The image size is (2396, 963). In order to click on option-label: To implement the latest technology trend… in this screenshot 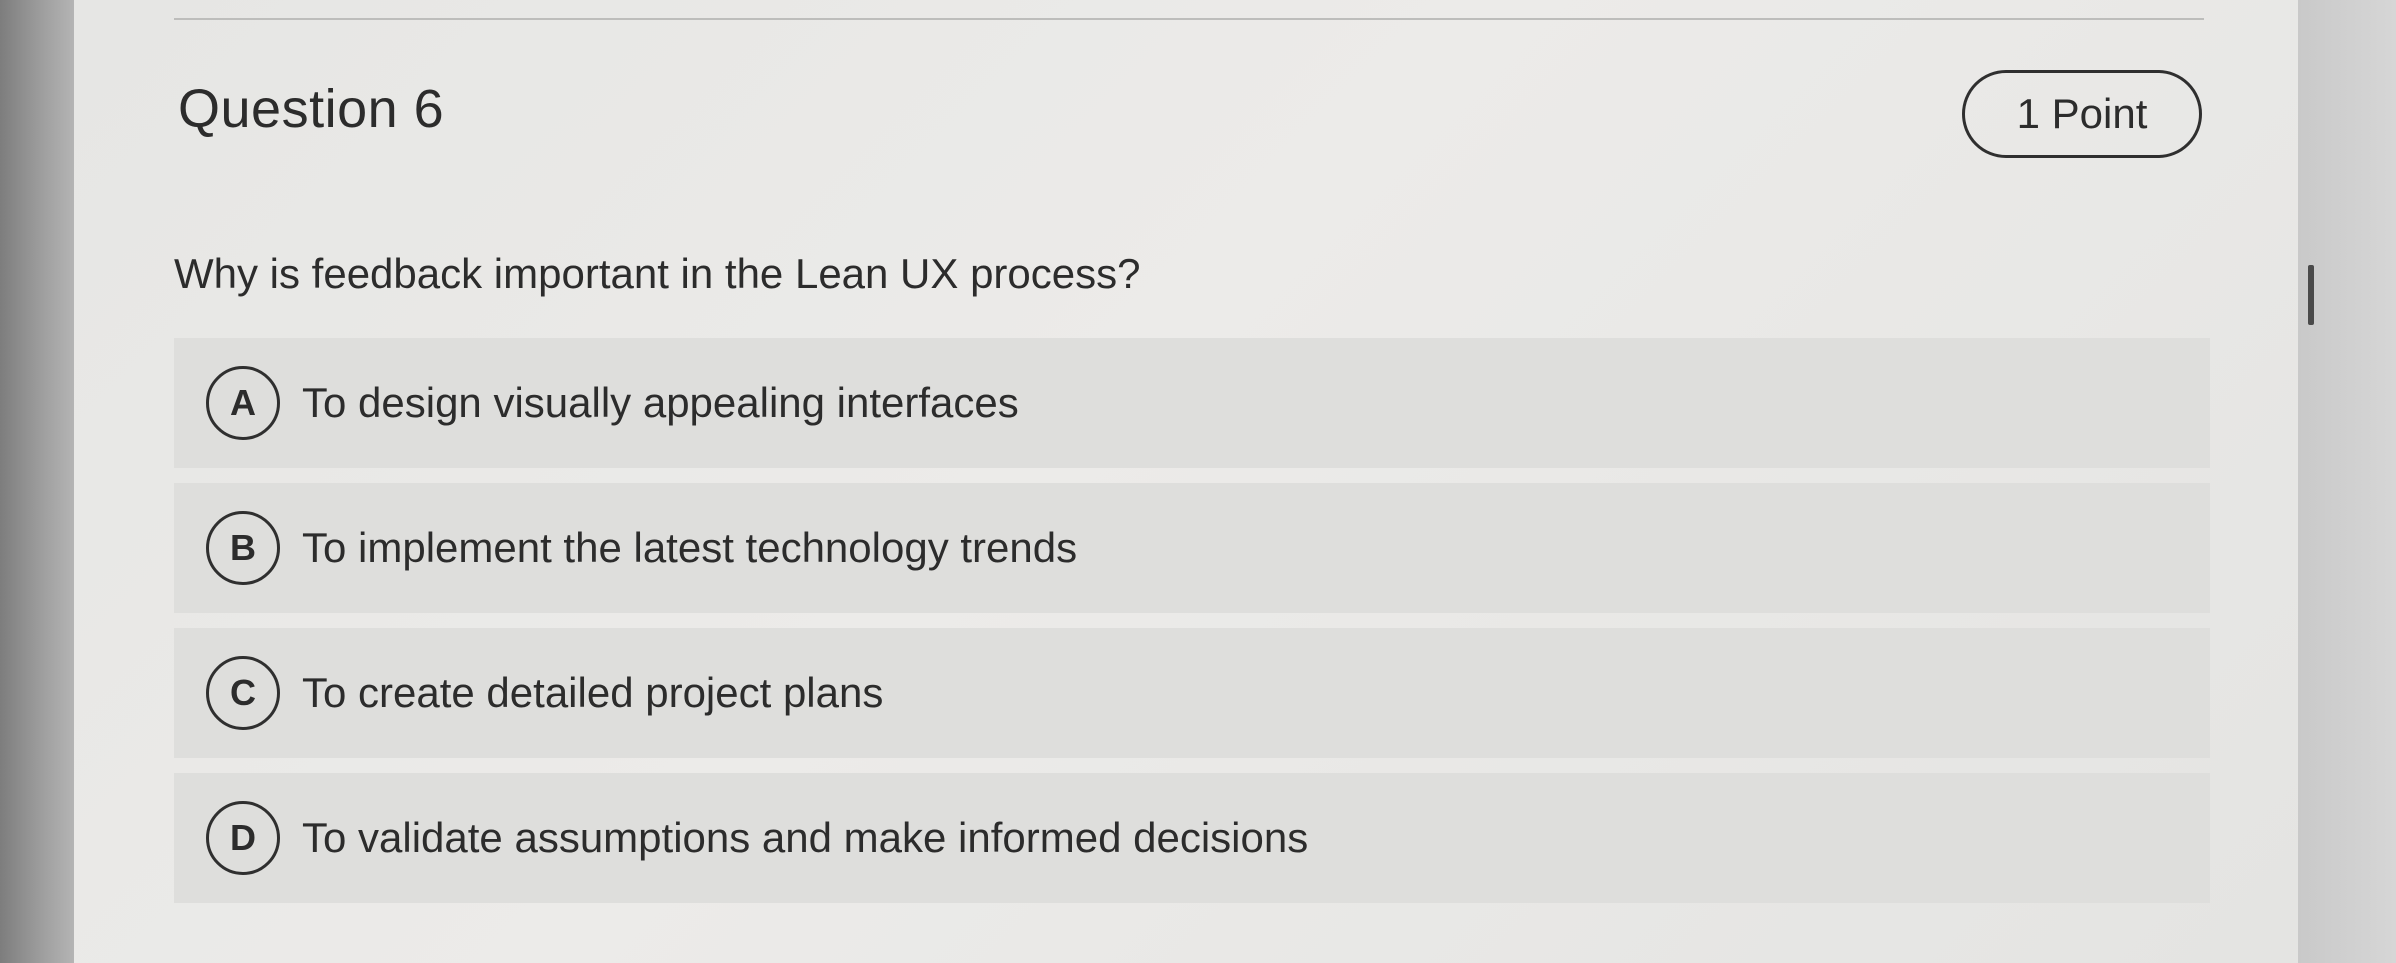, I will do `click(690, 547)`.